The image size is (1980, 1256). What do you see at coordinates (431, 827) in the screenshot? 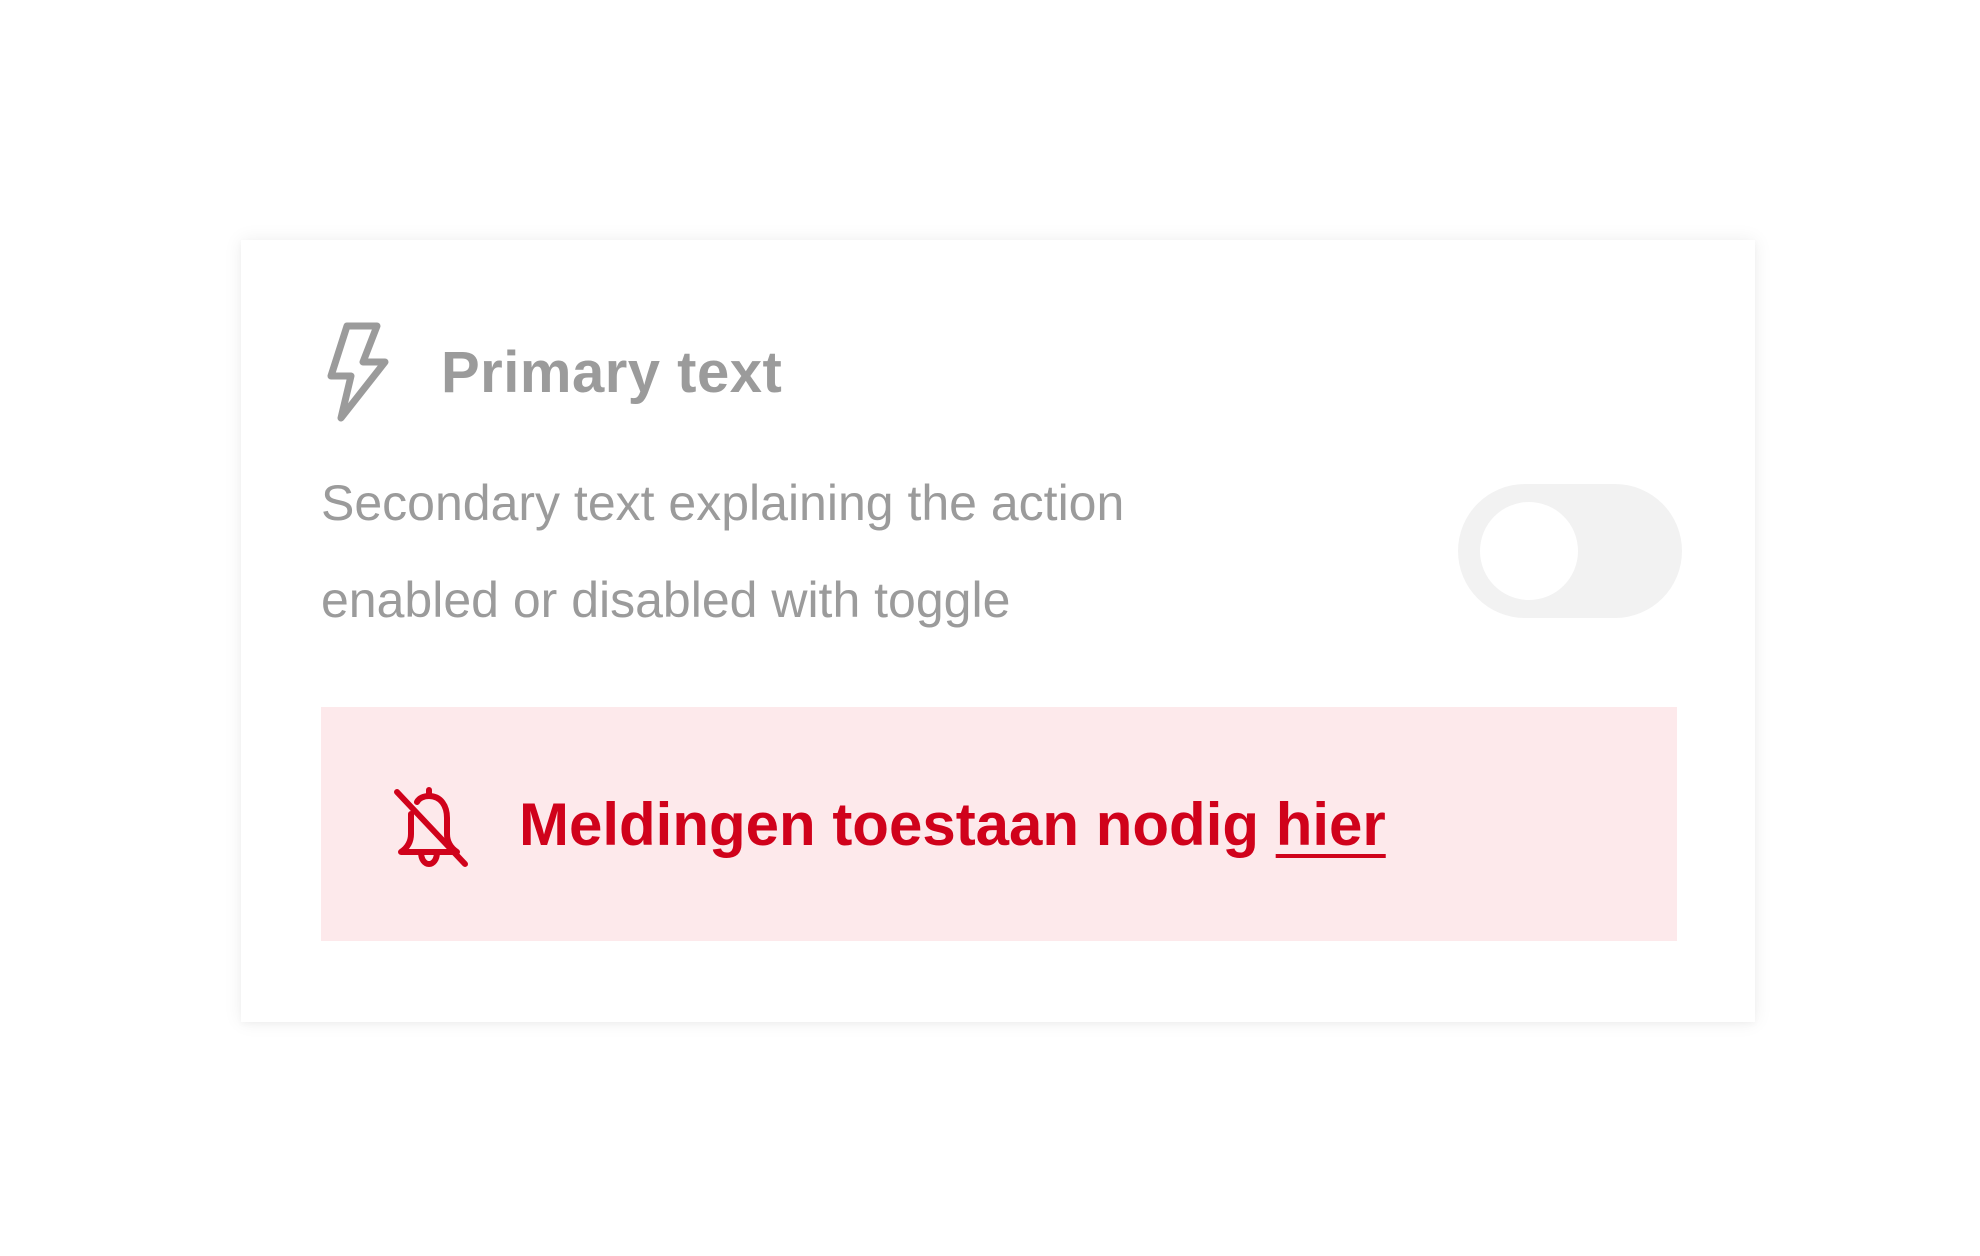
I see `bell-off-icon` at bounding box center [431, 827].